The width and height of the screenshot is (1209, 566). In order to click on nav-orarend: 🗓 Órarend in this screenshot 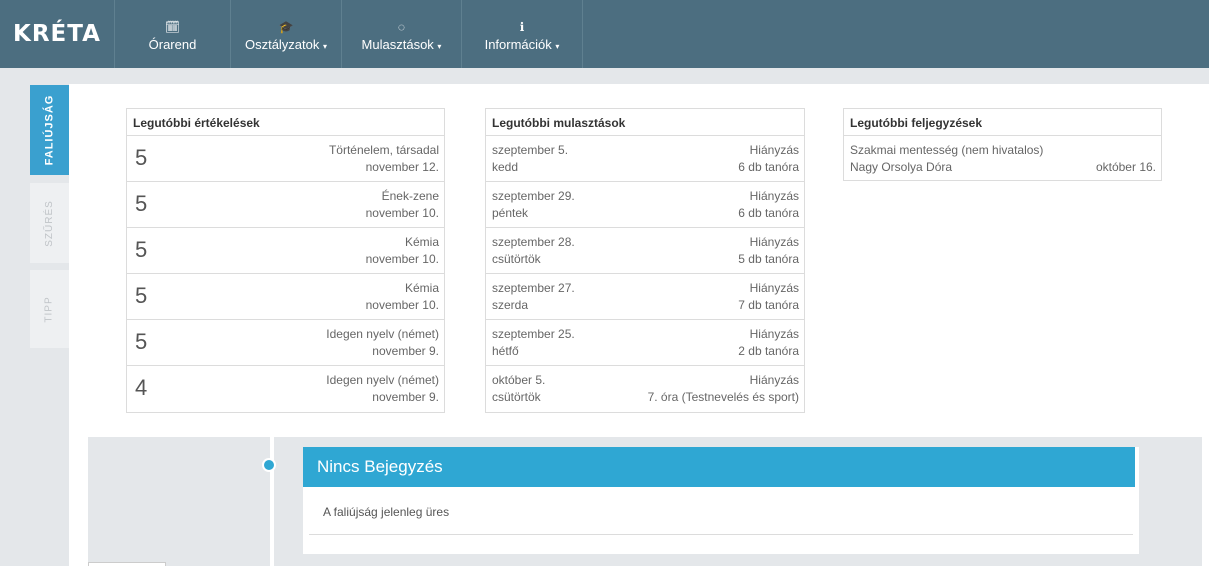, I will do `click(172, 34)`.